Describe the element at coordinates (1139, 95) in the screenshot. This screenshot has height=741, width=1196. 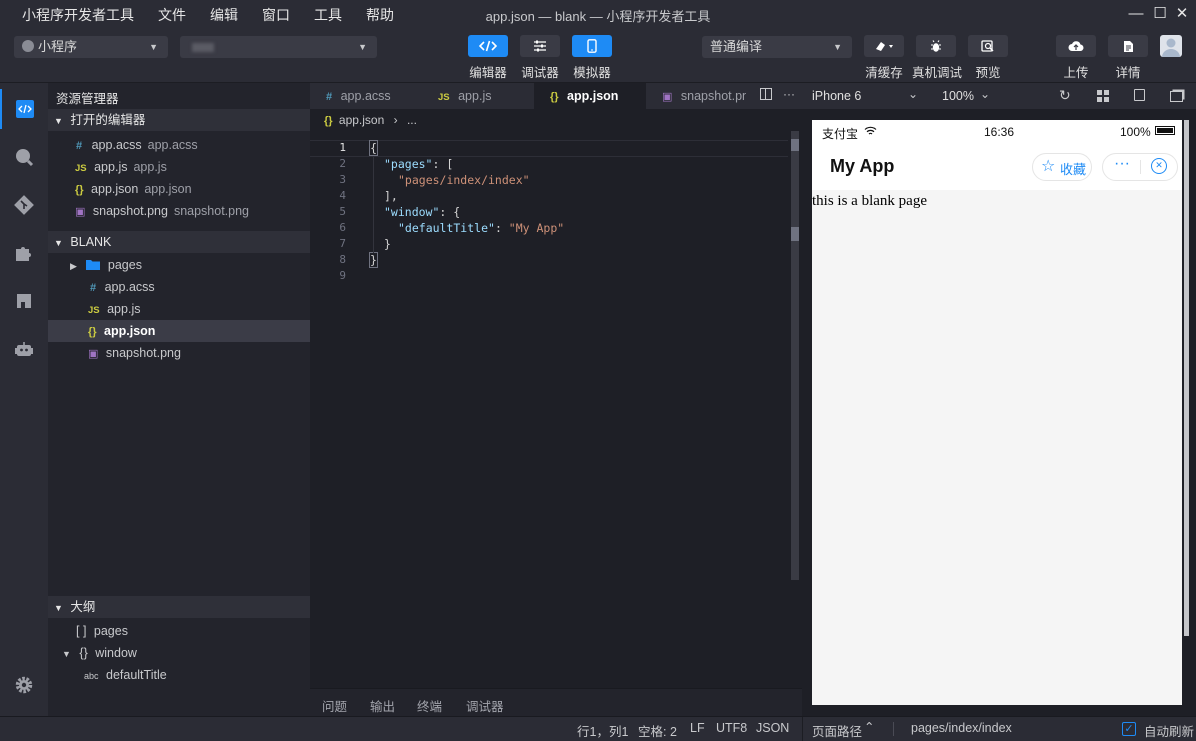
I see `page-settings-icon` at that location.